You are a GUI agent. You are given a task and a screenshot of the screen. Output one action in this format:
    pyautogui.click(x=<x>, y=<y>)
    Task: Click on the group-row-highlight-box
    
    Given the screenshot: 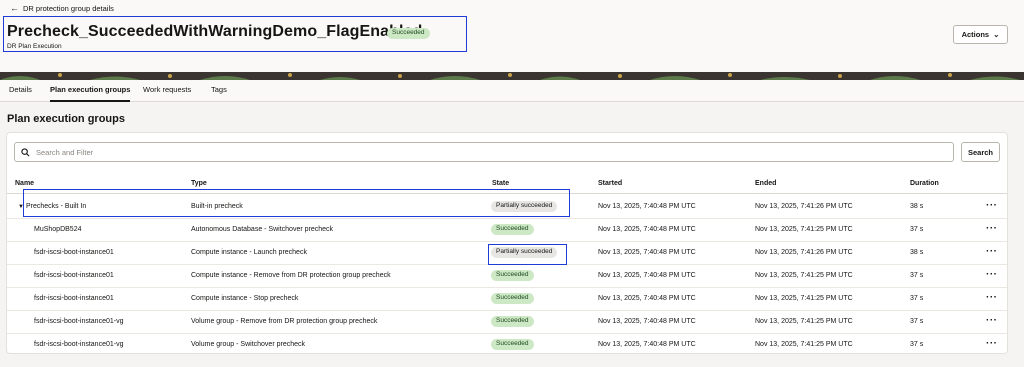 What is the action you would take?
    pyautogui.click(x=296, y=203)
    